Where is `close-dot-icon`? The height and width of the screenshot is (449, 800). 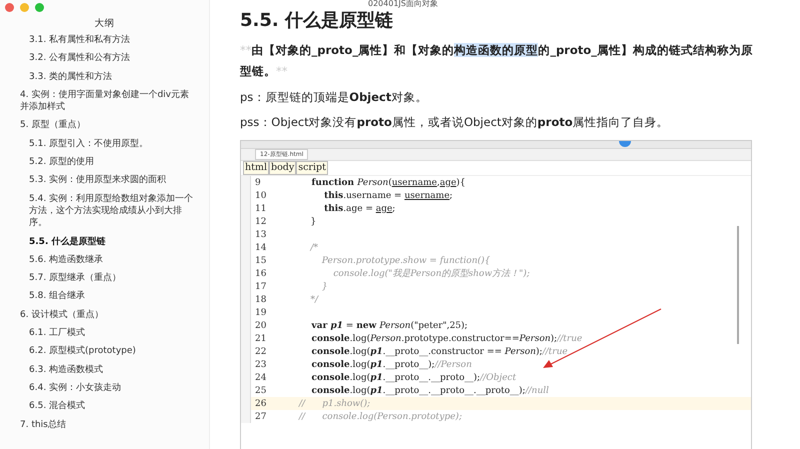 close-dot-icon is located at coordinates (9, 7).